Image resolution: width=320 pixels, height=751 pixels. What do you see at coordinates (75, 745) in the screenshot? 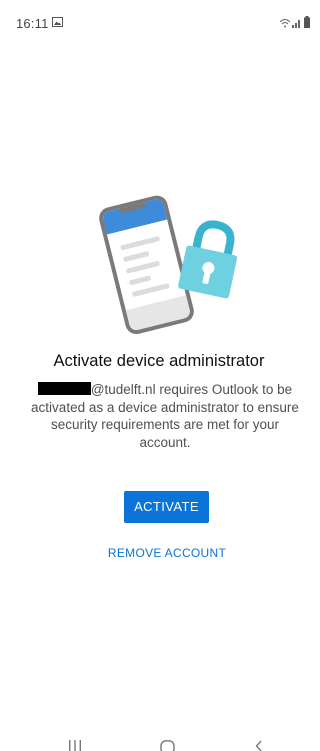
I see `recents-icon` at bounding box center [75, 745].